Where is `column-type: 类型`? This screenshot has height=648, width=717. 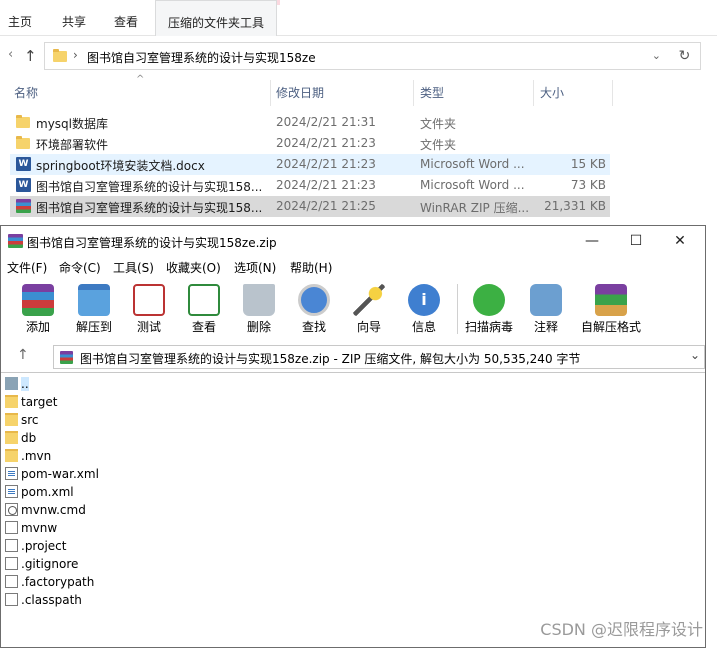 column-type: 类型 is located at coordinates (432, 92).